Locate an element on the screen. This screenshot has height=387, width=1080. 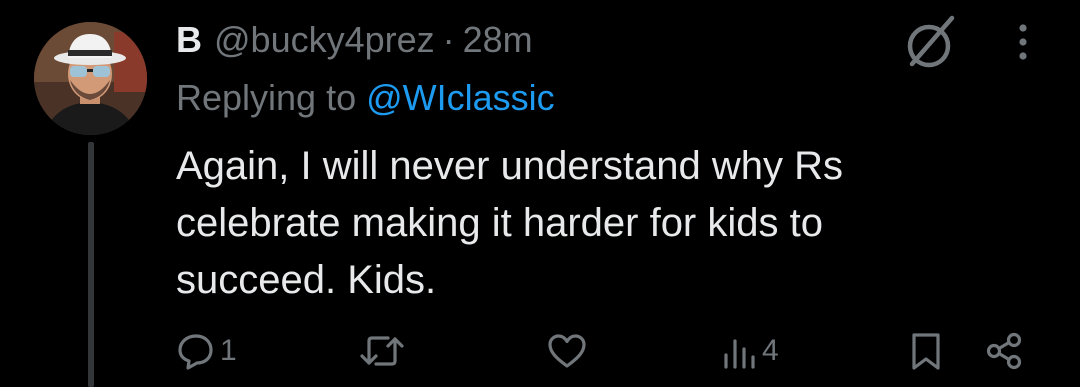
share-icon is located at coordinates (1004, 351).